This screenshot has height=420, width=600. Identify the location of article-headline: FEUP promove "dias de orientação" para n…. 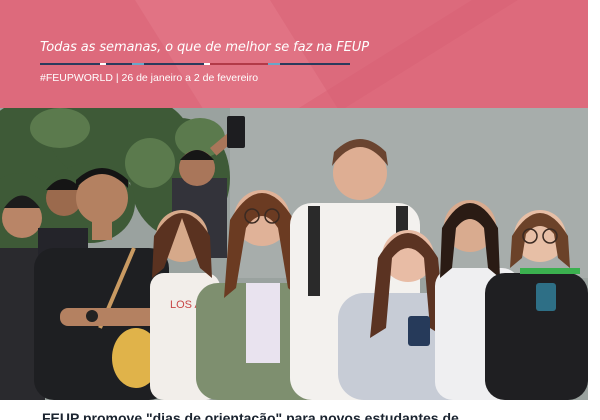
(250, 415).